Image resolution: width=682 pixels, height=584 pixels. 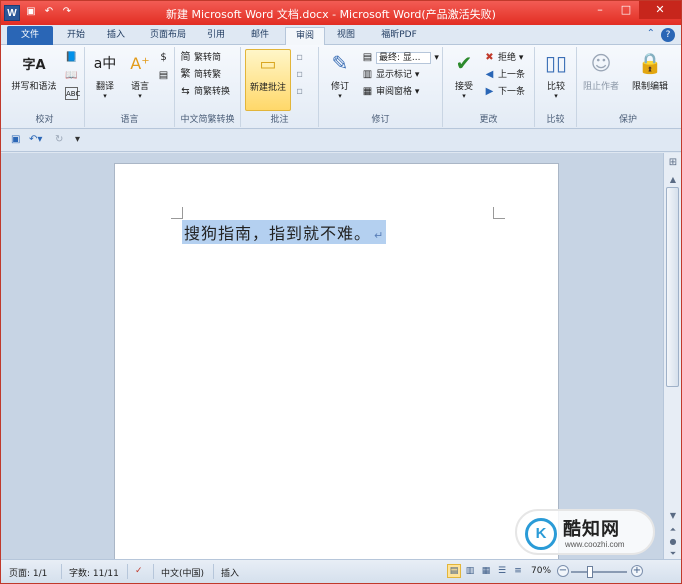 I want to click on language-tool-icon: $, so click(x=163, y=57).